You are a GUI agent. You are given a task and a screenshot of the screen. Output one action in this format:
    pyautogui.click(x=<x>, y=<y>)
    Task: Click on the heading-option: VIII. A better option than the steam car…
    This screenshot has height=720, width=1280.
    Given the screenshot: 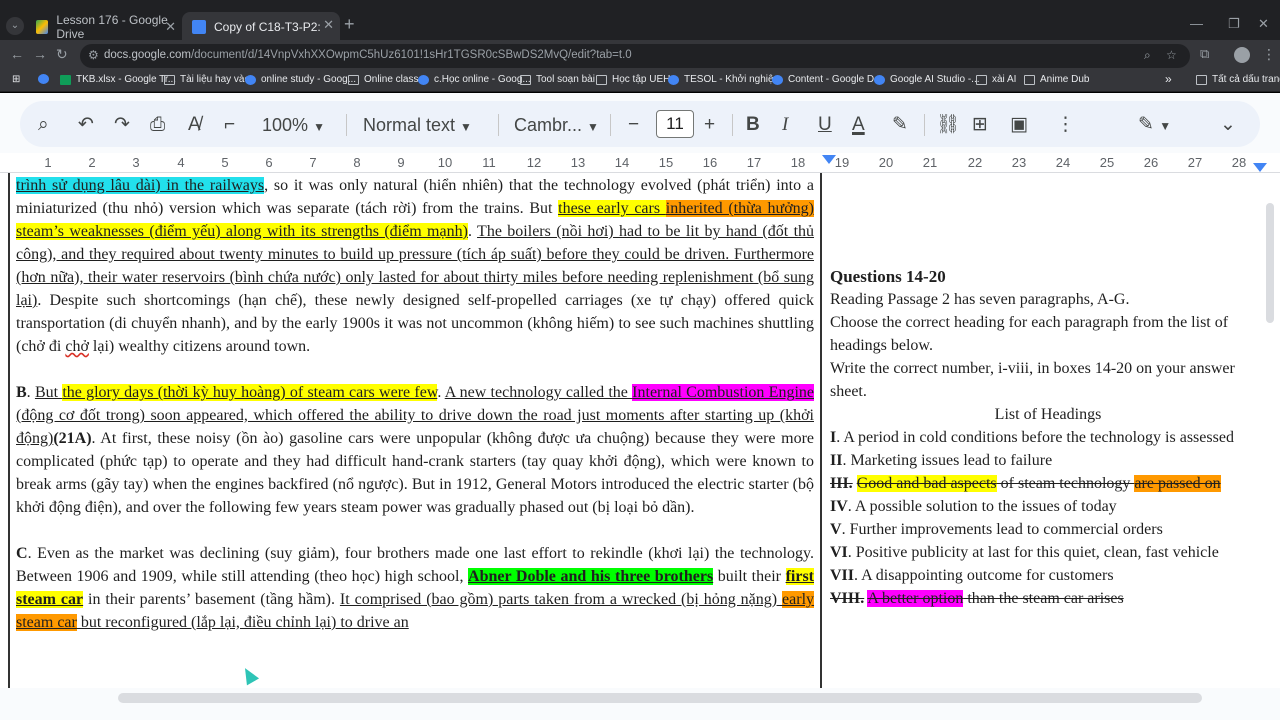 What is the action you would take?
    pyautogui.click(x=1048, y=598)
    